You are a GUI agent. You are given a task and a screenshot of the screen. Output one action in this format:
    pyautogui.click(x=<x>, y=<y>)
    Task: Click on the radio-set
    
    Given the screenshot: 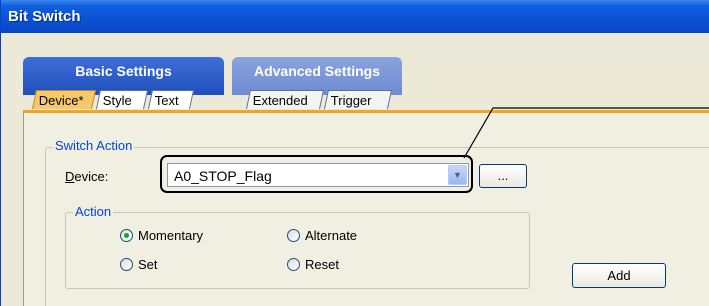 What is the action you would take?
    pyautogui.click(x=126, y=264)
    